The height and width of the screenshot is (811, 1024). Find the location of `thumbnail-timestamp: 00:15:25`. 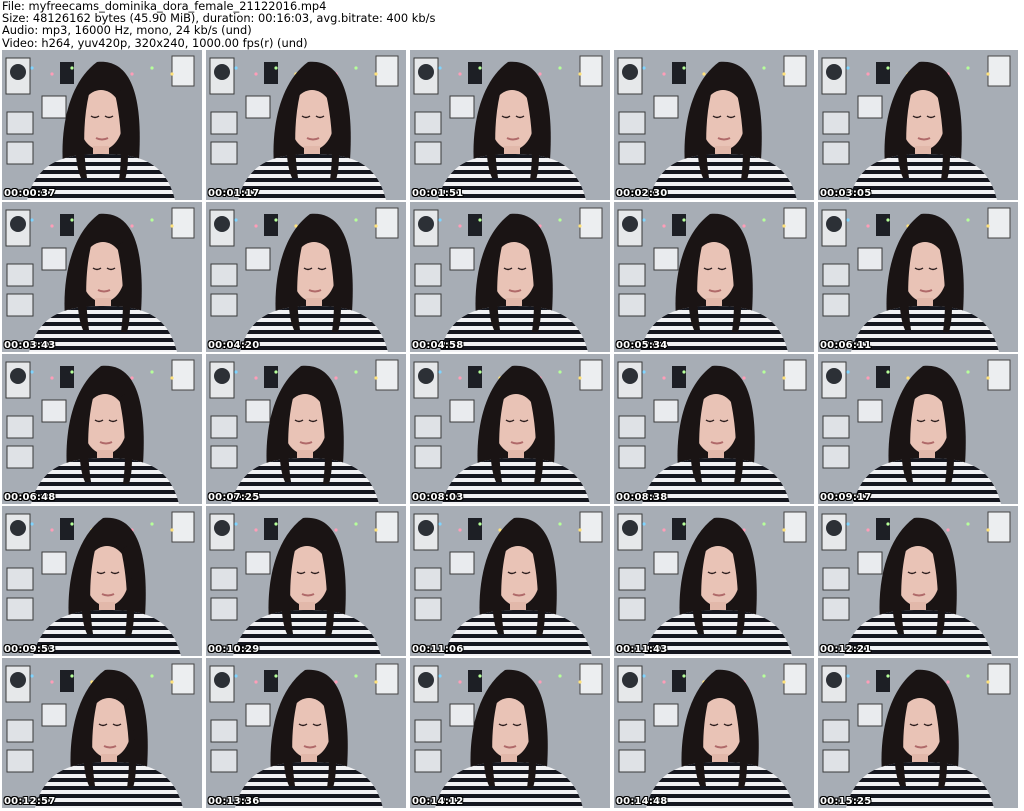

thumbnail-timestamp: 00:15:25 is located at coordinates (846, 801).